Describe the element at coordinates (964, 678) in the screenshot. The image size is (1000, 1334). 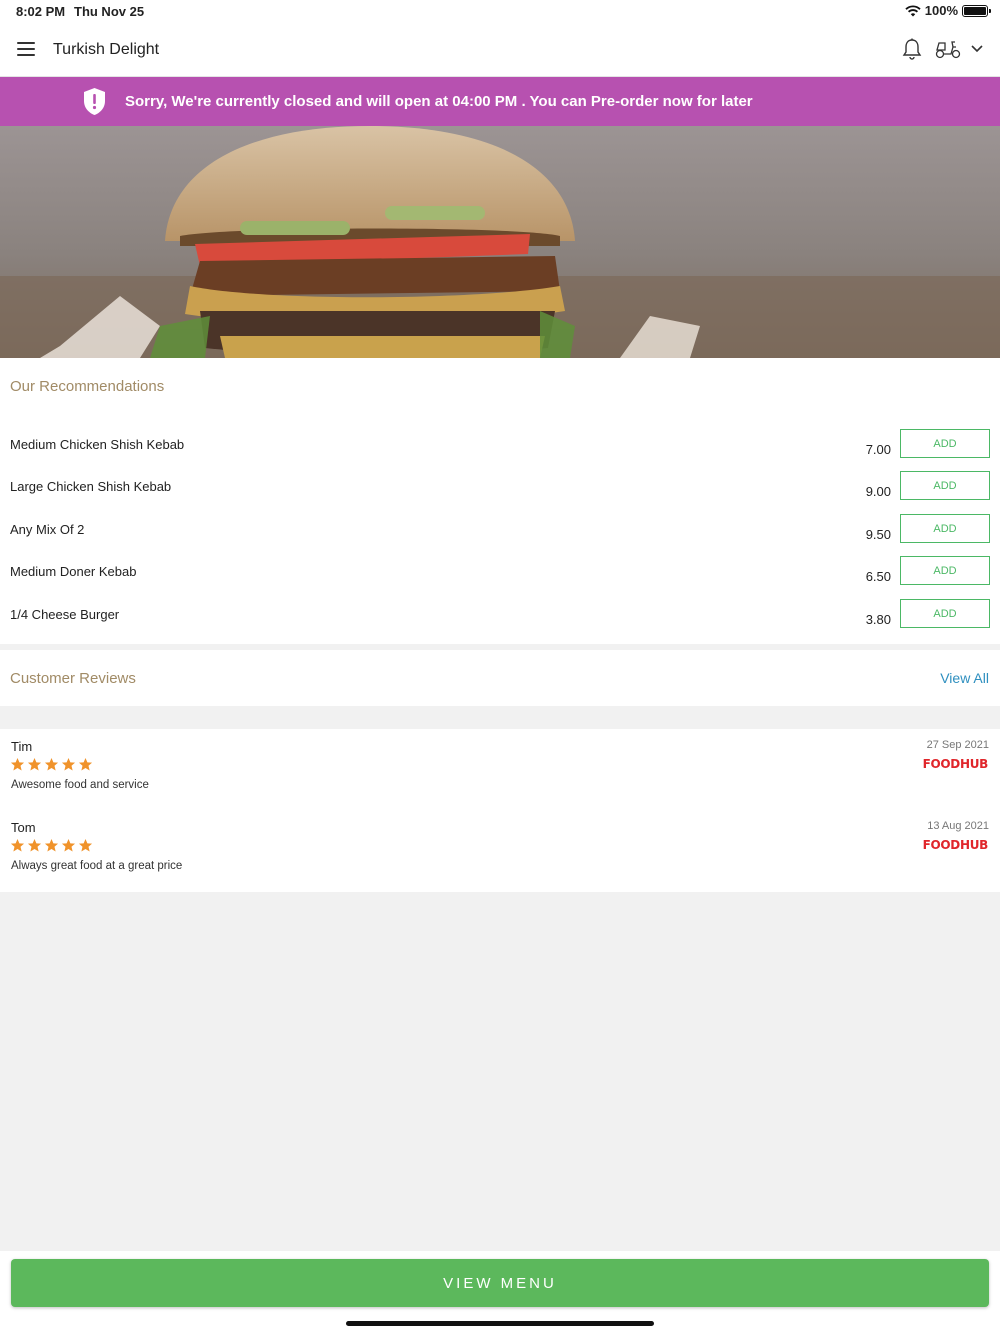
I see `view-all-link: View All` at that location.